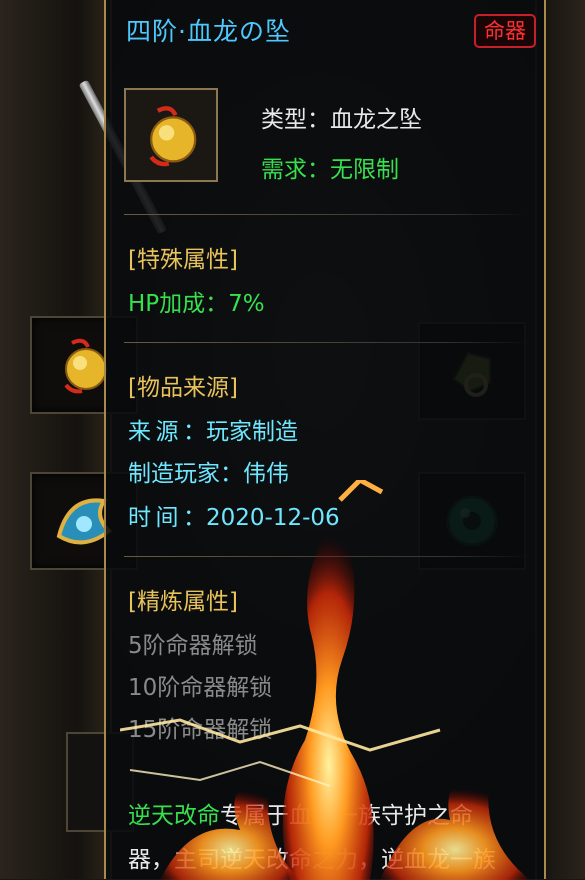  I want to click on item-type-value: 血龙之坠, so click(376, 120).